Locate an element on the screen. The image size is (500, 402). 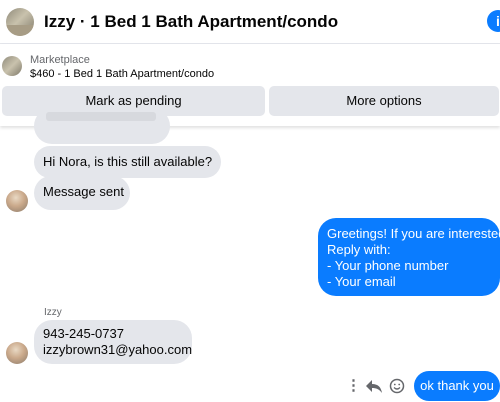
more-vertical-icon: ⋮ is located at coordinates (353, 386).